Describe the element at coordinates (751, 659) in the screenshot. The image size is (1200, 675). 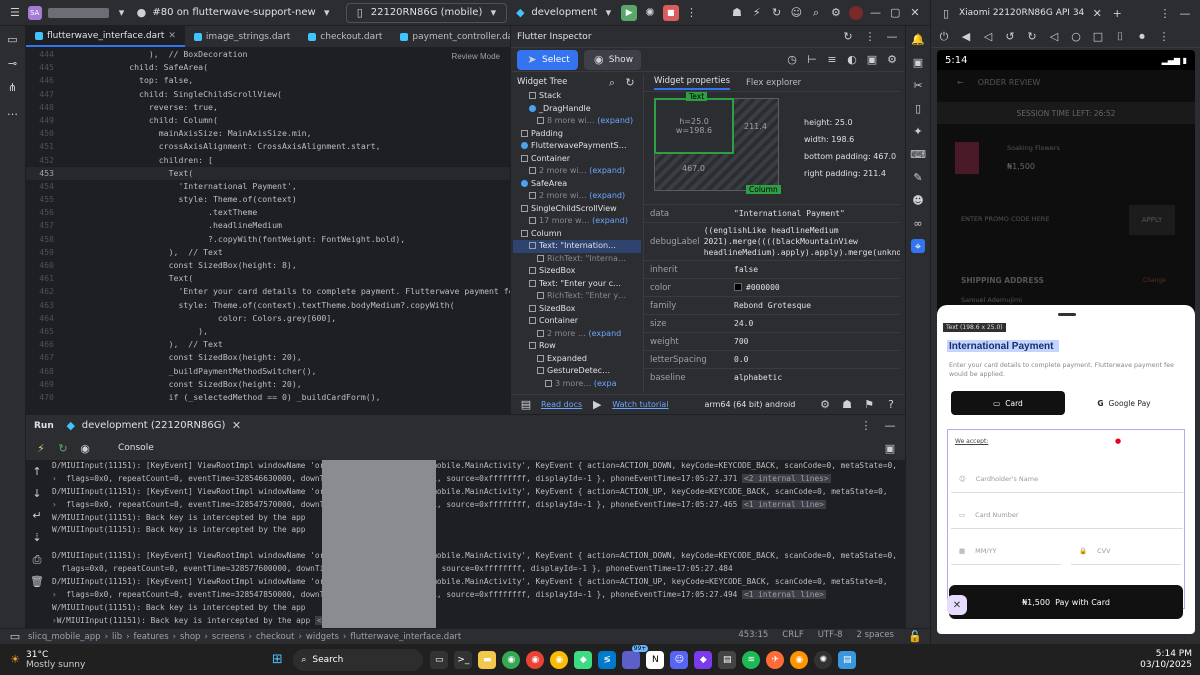
I see `spotify-icon: ≋` at that location.